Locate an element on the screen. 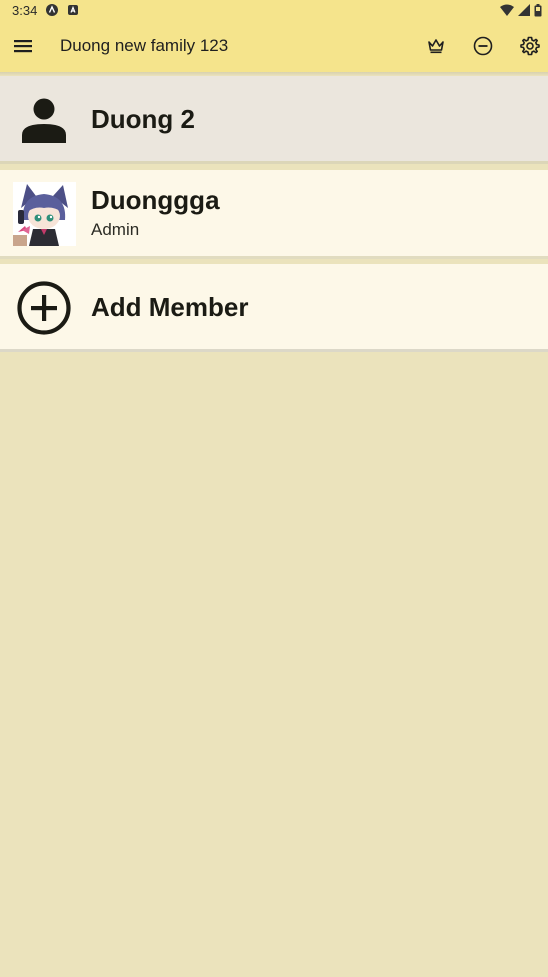 The image size is (548, 977). app-a-icon is located at coordinates (52, 10).